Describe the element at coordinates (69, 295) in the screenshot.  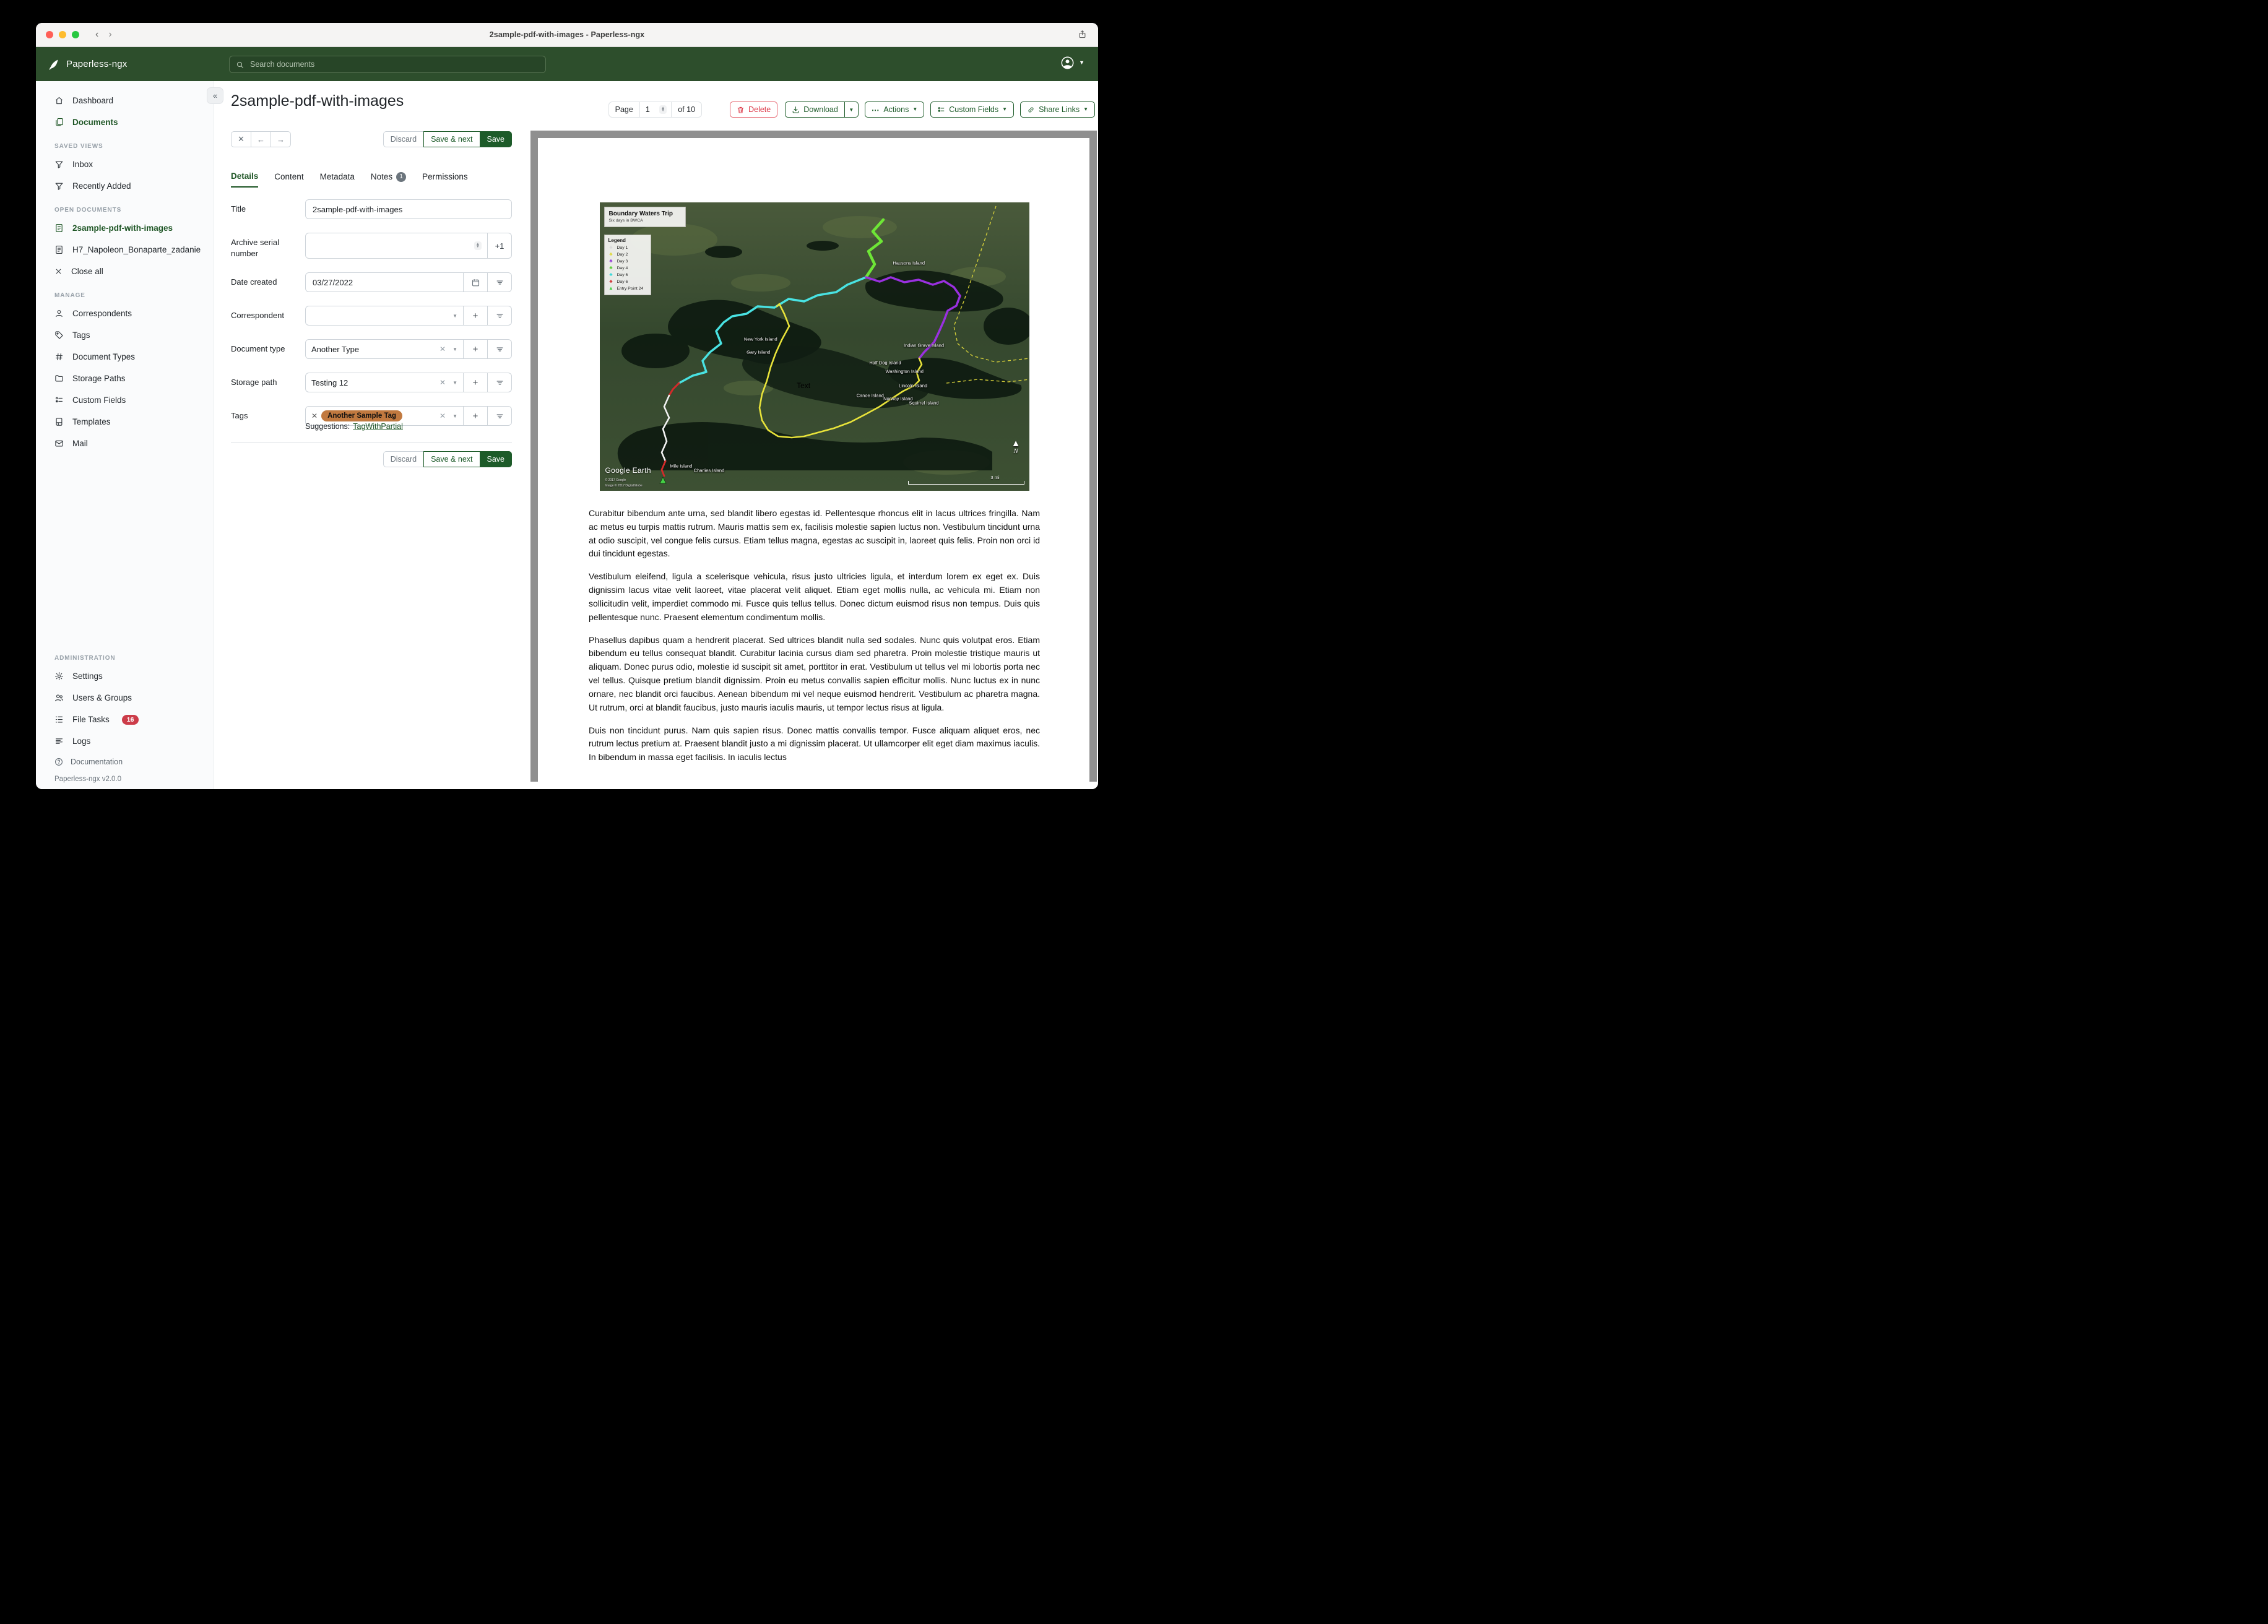
I see `manage-heading: MANAGE` at that location.